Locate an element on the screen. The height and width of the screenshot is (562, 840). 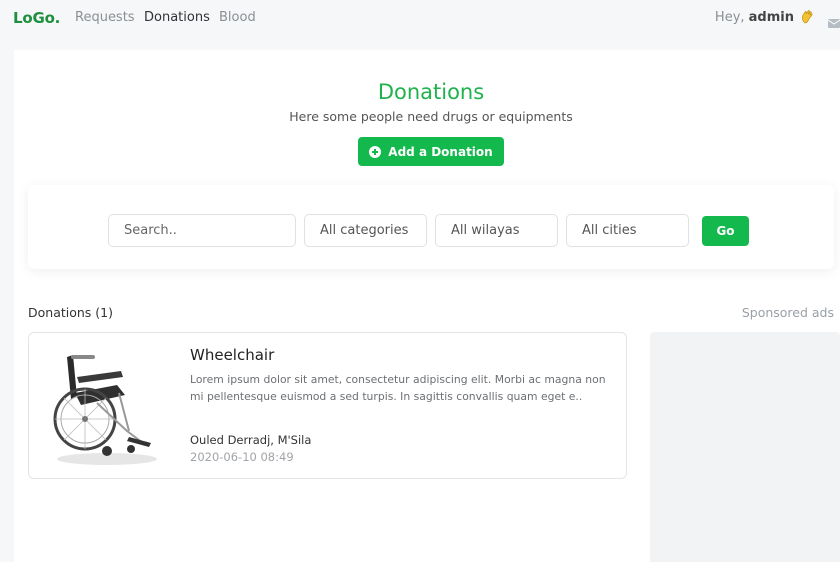
wilaya-select-value: All wilayas is located at coordinates (485, 230).